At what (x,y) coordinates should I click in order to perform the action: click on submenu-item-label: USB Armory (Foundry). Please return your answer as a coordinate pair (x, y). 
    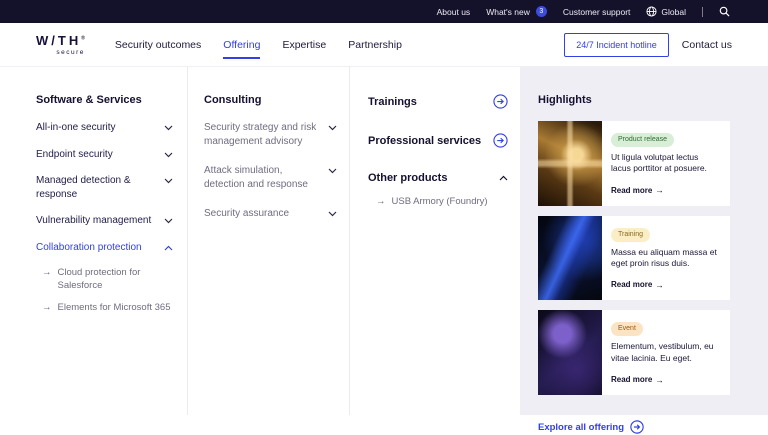
    Looking at the image, I should click on (439, 201).